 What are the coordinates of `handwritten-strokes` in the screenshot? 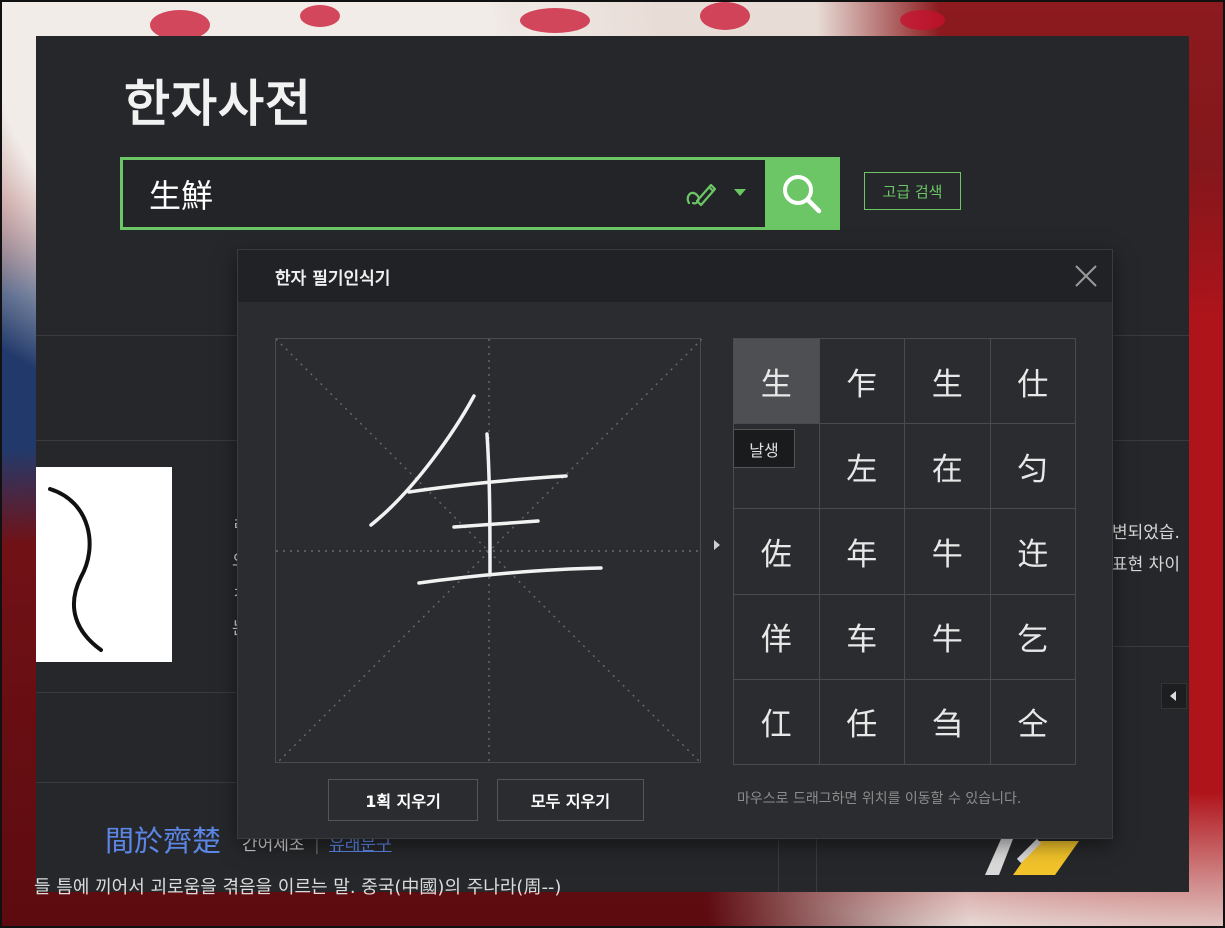 It's located at (486, 489).